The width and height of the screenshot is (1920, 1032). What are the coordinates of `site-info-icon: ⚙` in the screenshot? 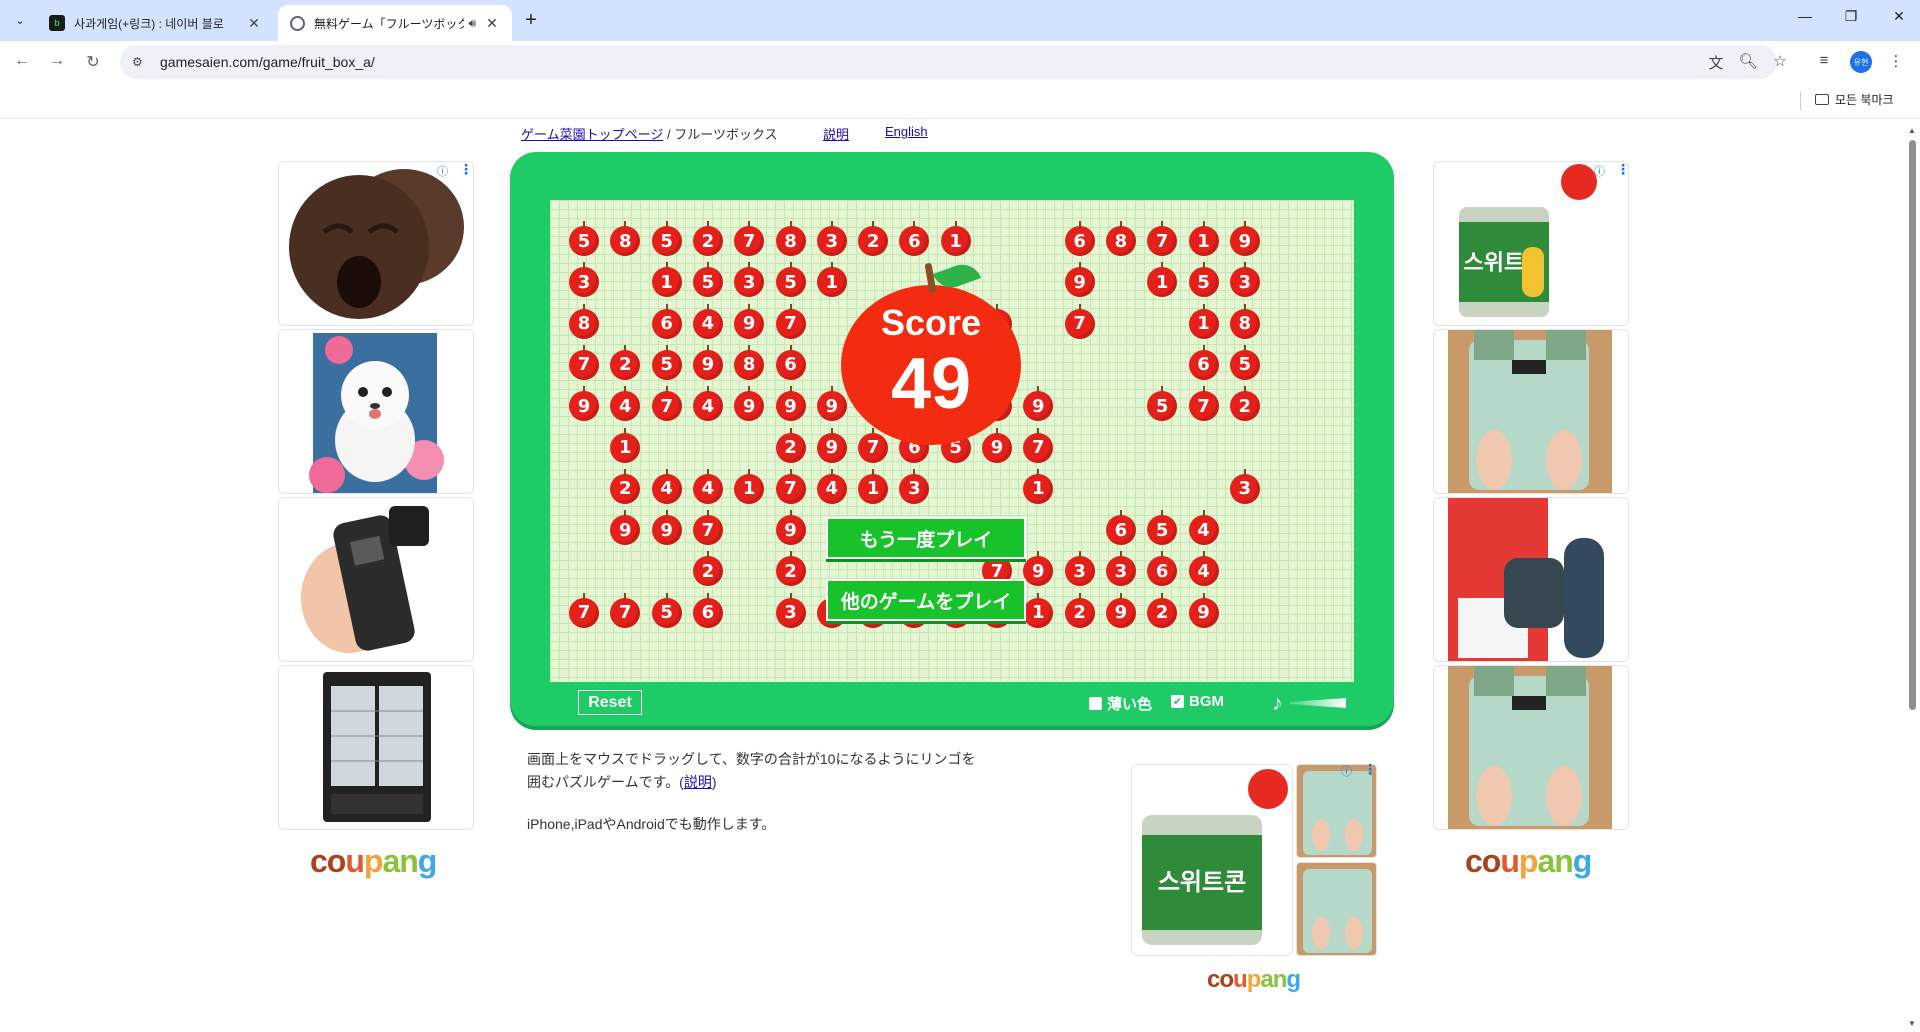 It's located at (140, 62).